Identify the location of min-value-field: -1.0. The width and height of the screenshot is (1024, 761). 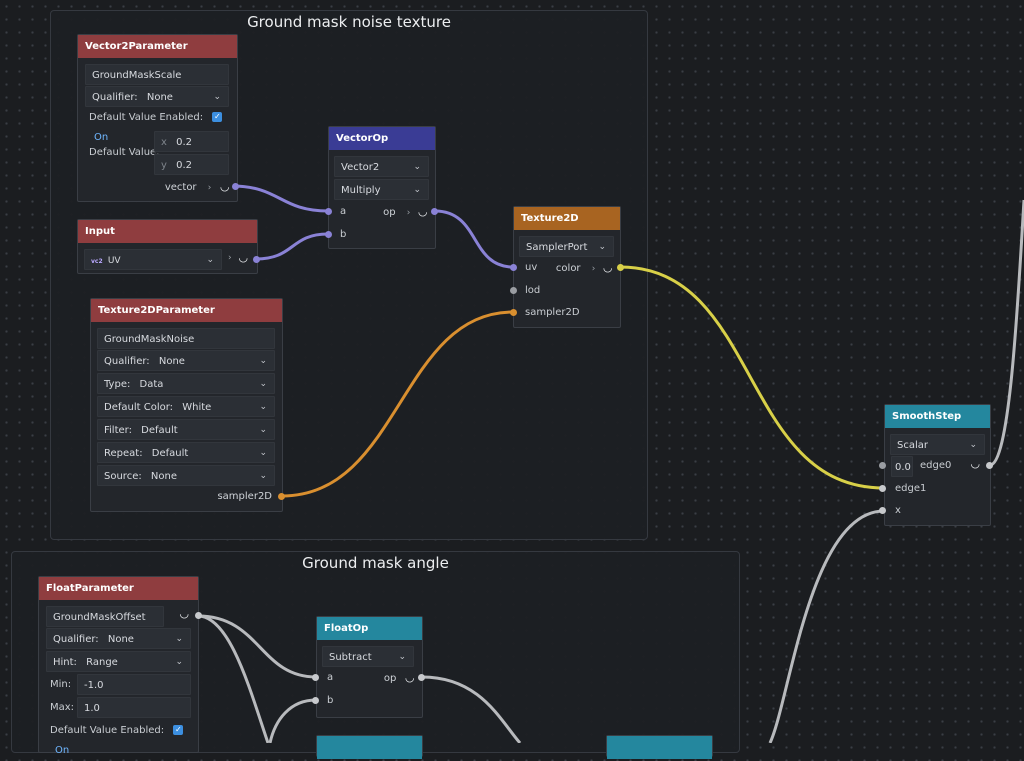
(134, 684).